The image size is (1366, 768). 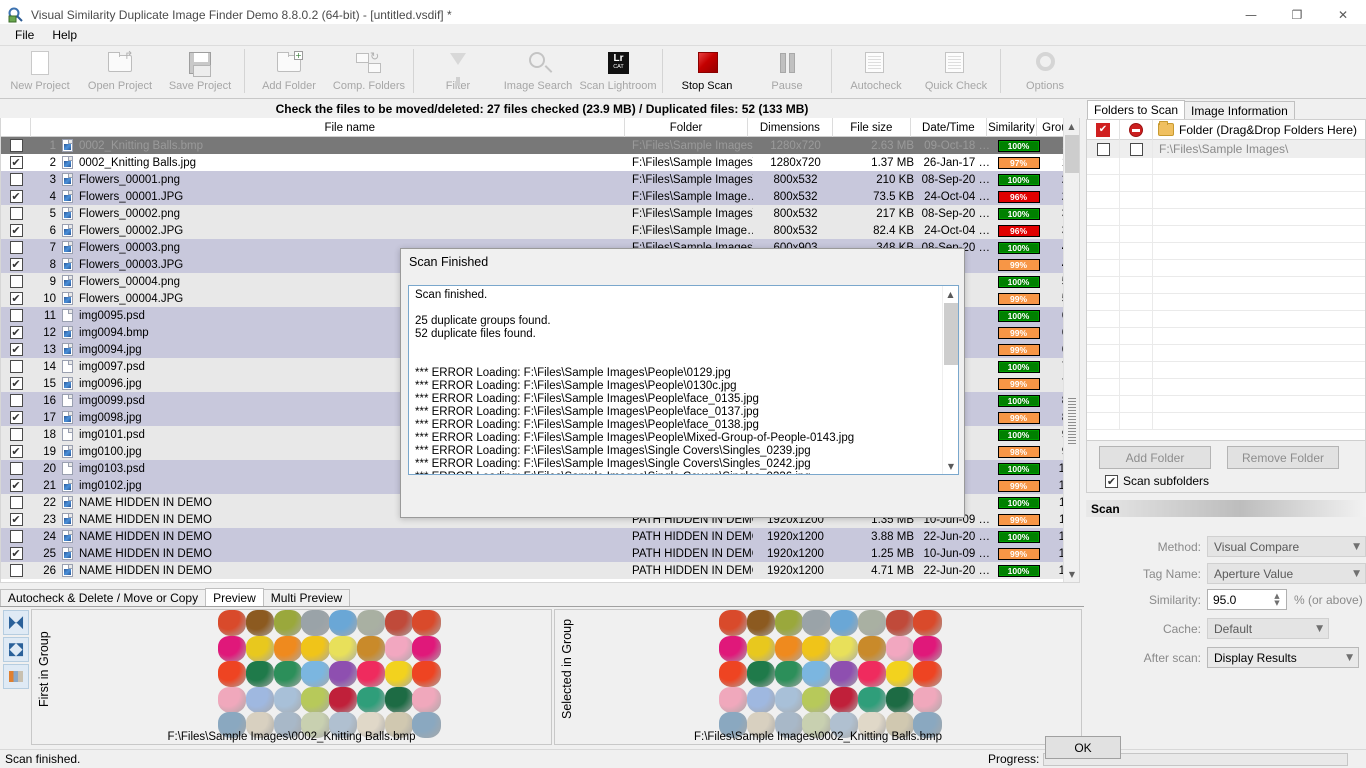 I want to click on spinner-arrows-icon: ▲ ▼, so click(x=1277, y=599).